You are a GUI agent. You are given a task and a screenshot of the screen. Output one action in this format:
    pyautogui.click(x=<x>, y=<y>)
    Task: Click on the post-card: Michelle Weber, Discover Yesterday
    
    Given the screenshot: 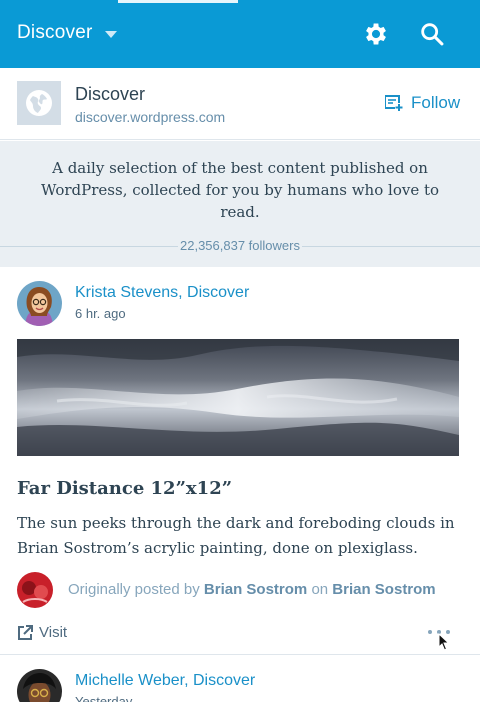 What is the action you would take?
    pyautogui.click(x=240, y=679)
    